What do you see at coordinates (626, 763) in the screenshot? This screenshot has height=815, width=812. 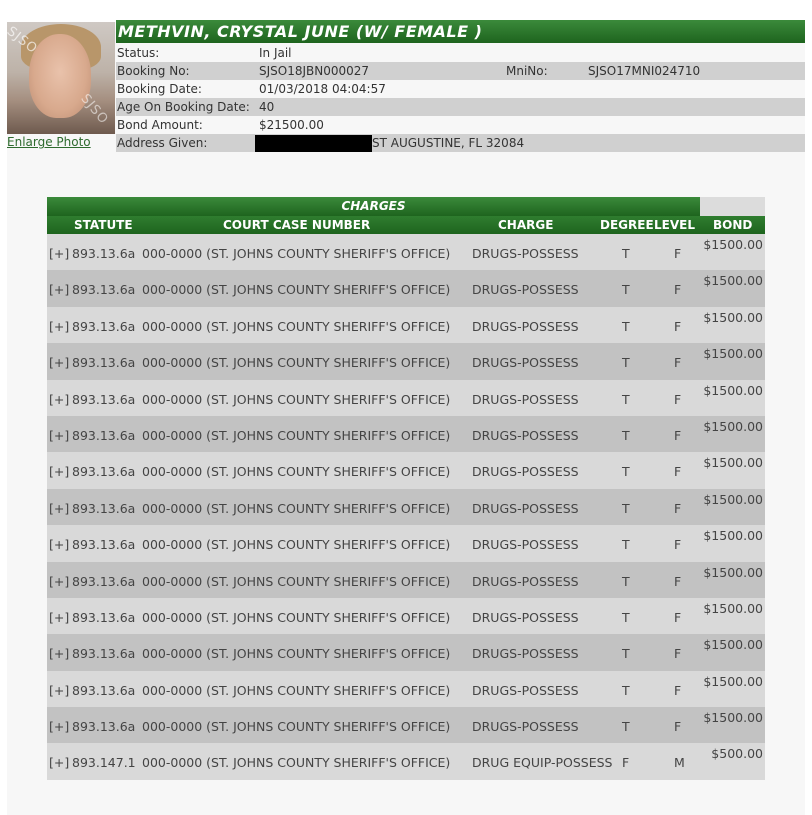 I see `charge-degree: F` at bounding box center [626, 763].